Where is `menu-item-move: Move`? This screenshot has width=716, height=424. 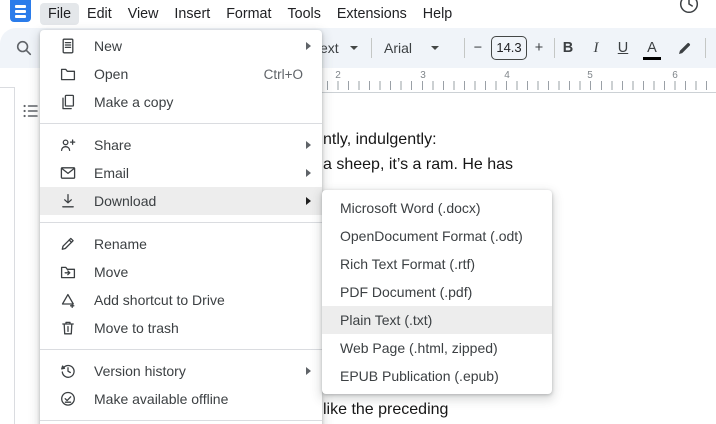 menu-item-move: Move is located at coordinates (181, 272).